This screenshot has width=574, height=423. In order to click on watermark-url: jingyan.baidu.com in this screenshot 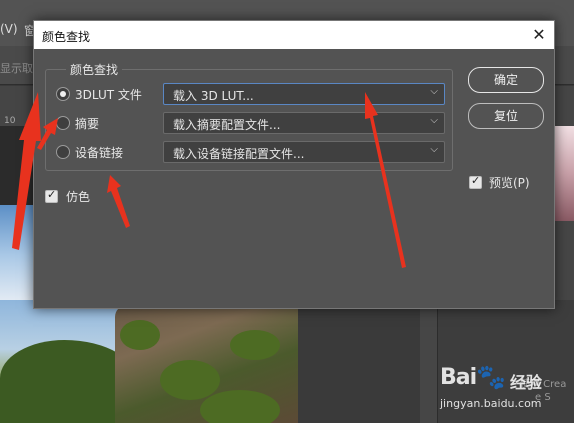, I will do `click(491, 403)`.